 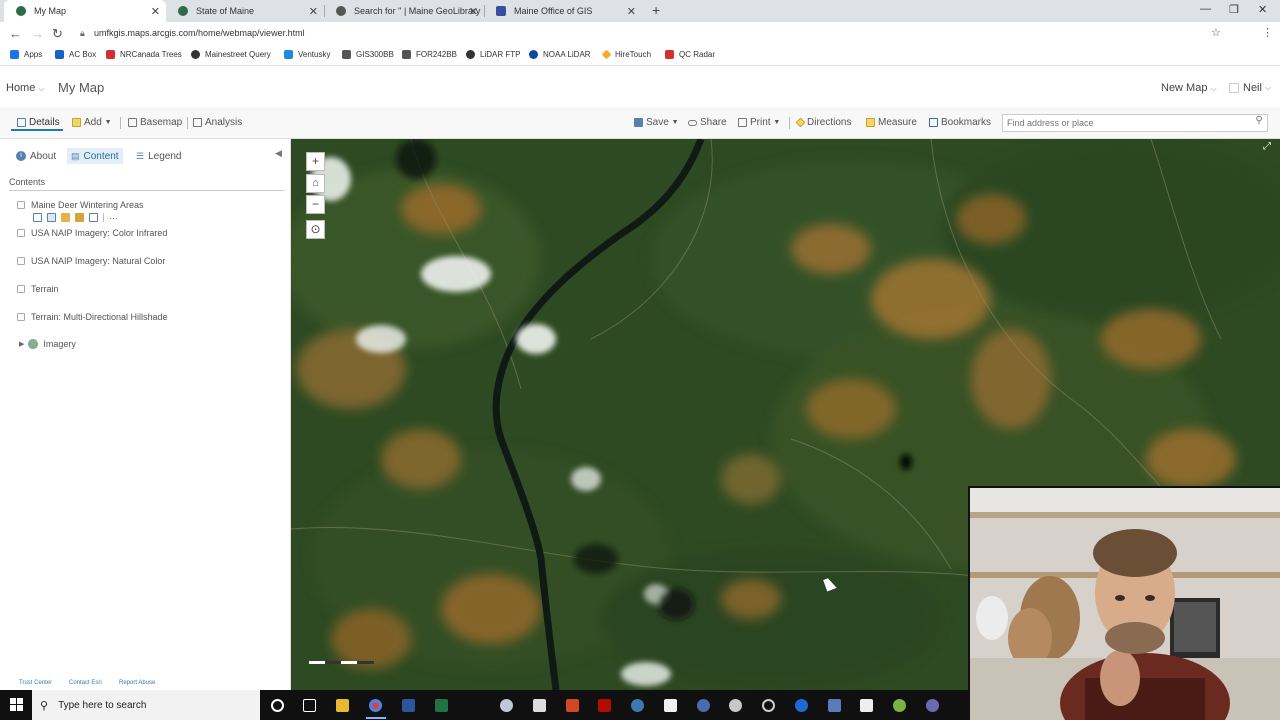 I want to click on search-icon: ⚲, so click(x=1259, y=123).